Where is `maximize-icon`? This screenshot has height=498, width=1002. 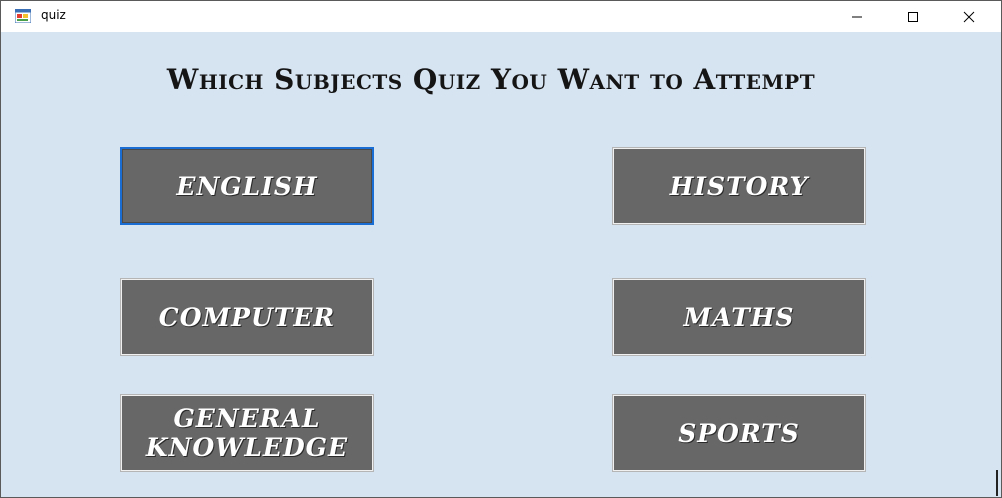
maximize-icon is located at coordinates (913, 16).